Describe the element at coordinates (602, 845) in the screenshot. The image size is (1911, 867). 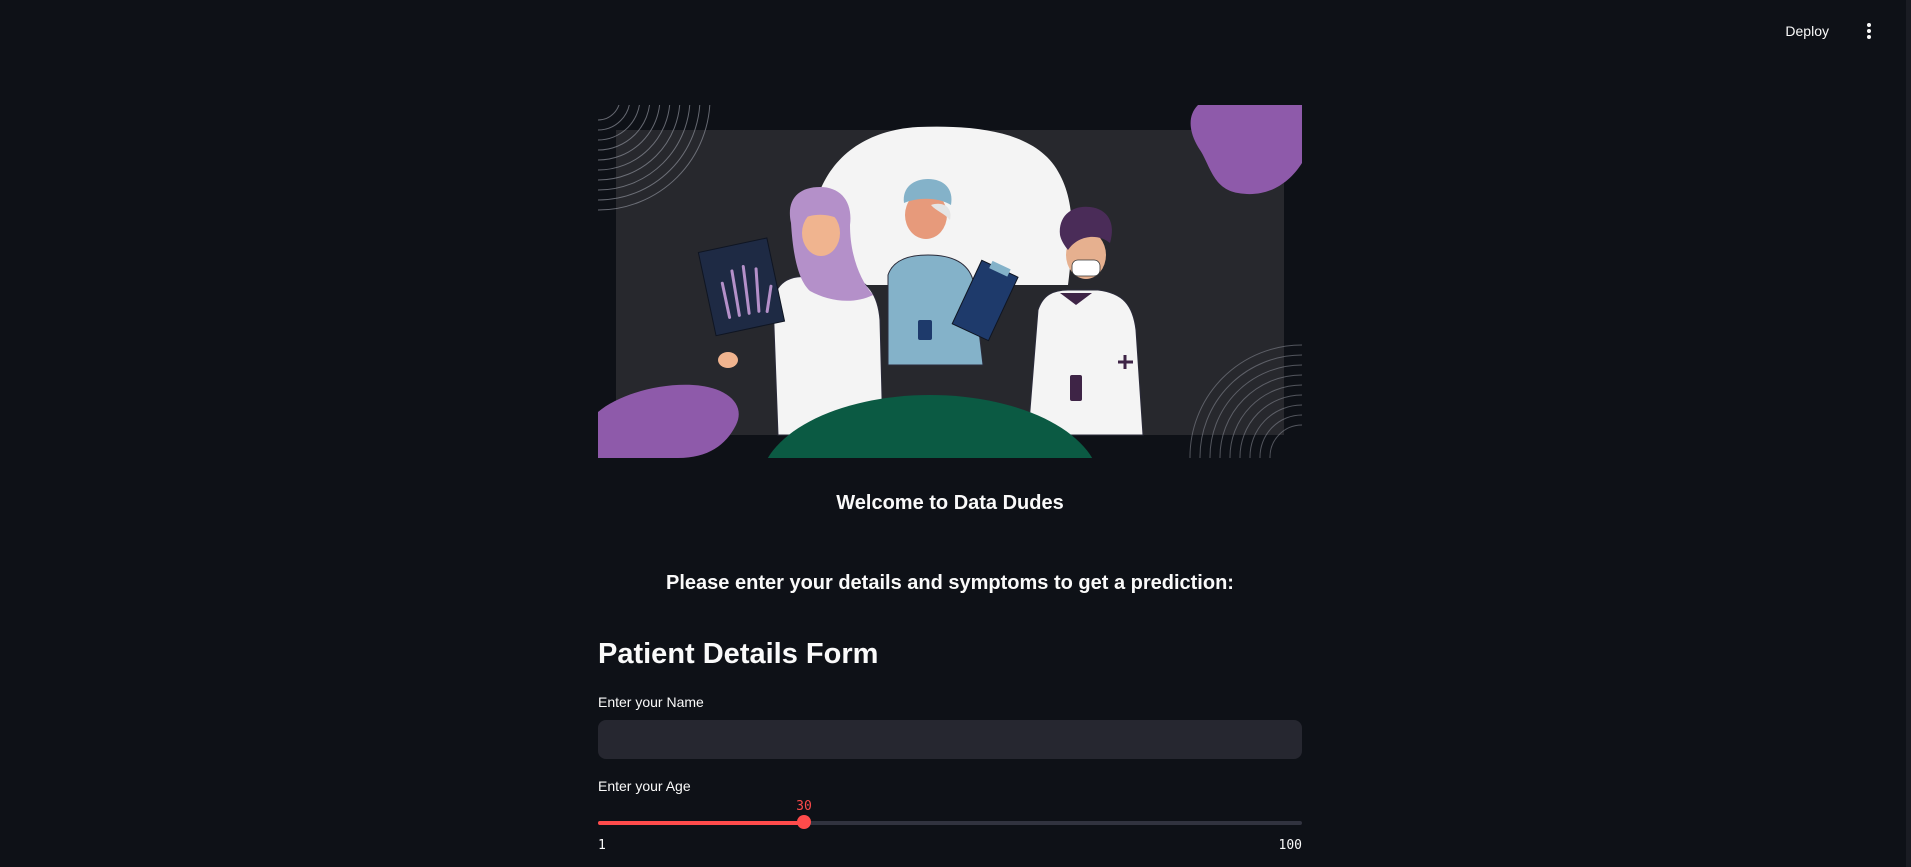
I see `age-slider-min: 1` at that location.